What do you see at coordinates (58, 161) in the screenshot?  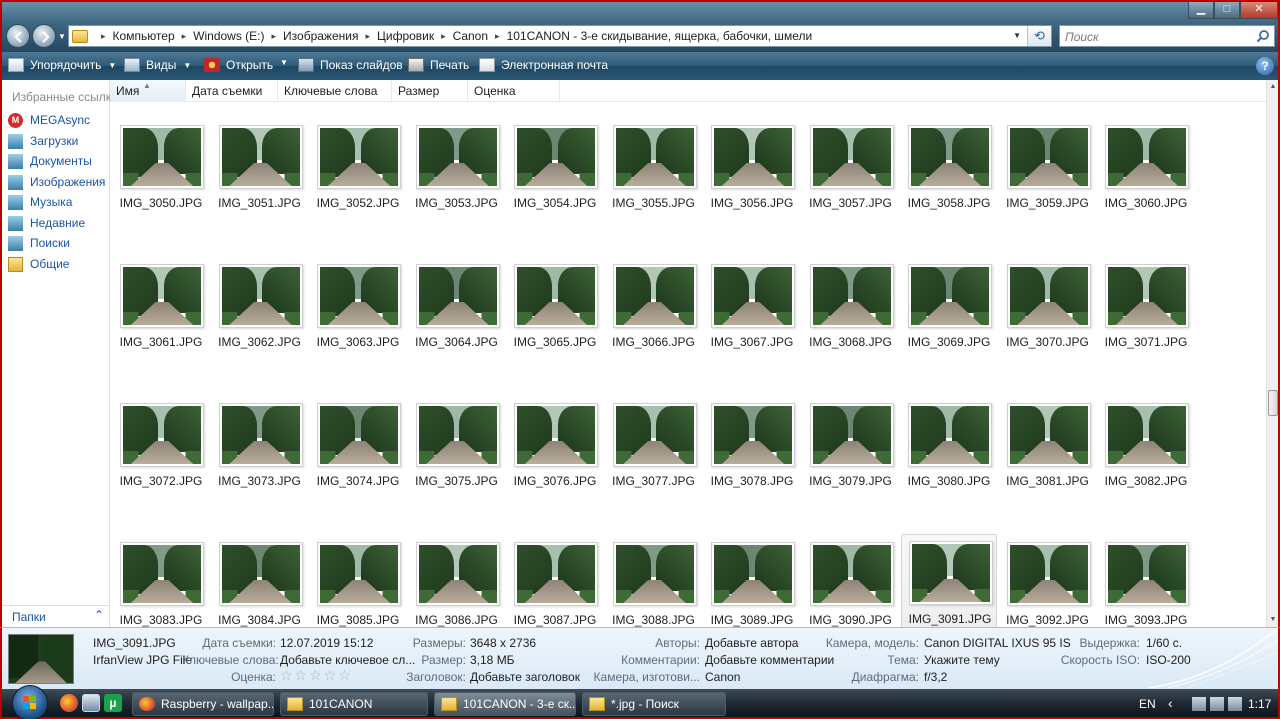 I see `sidebar-item-documents: Документы` at bounding box center [58, 161].